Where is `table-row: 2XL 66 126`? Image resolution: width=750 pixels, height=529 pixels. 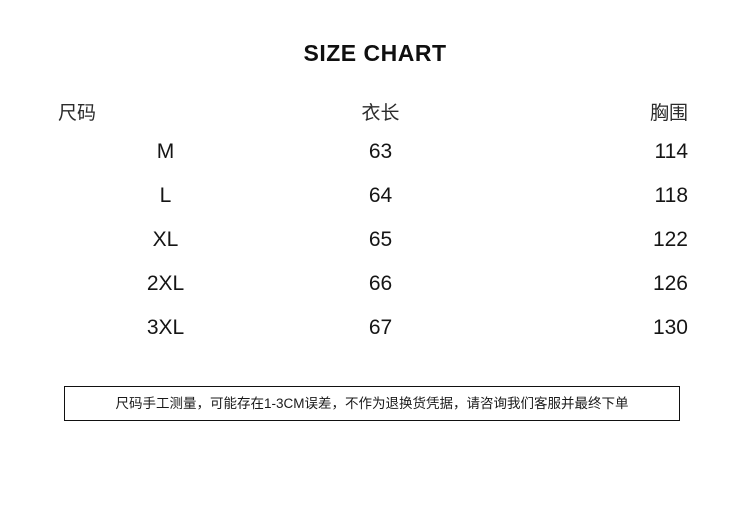
table-row: 2XL 66 126 is located at coordinates (373, 284).